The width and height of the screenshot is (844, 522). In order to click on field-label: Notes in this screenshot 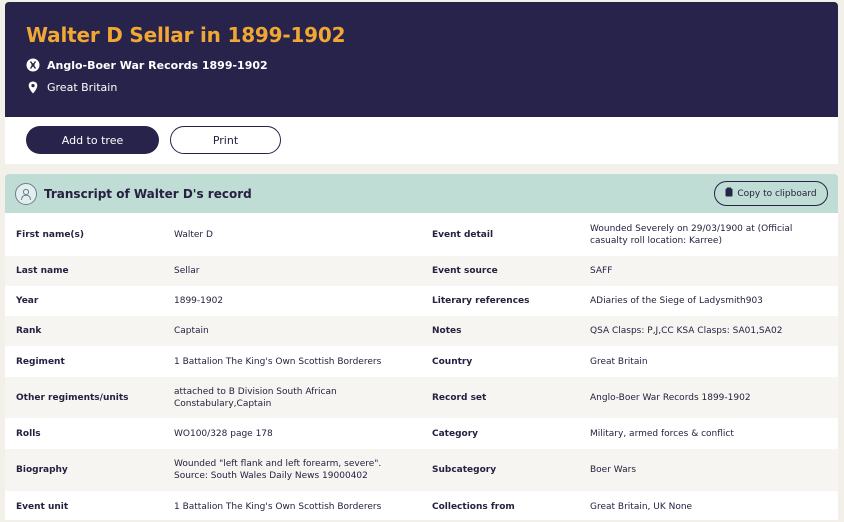, I will do `click(447, 331)`.